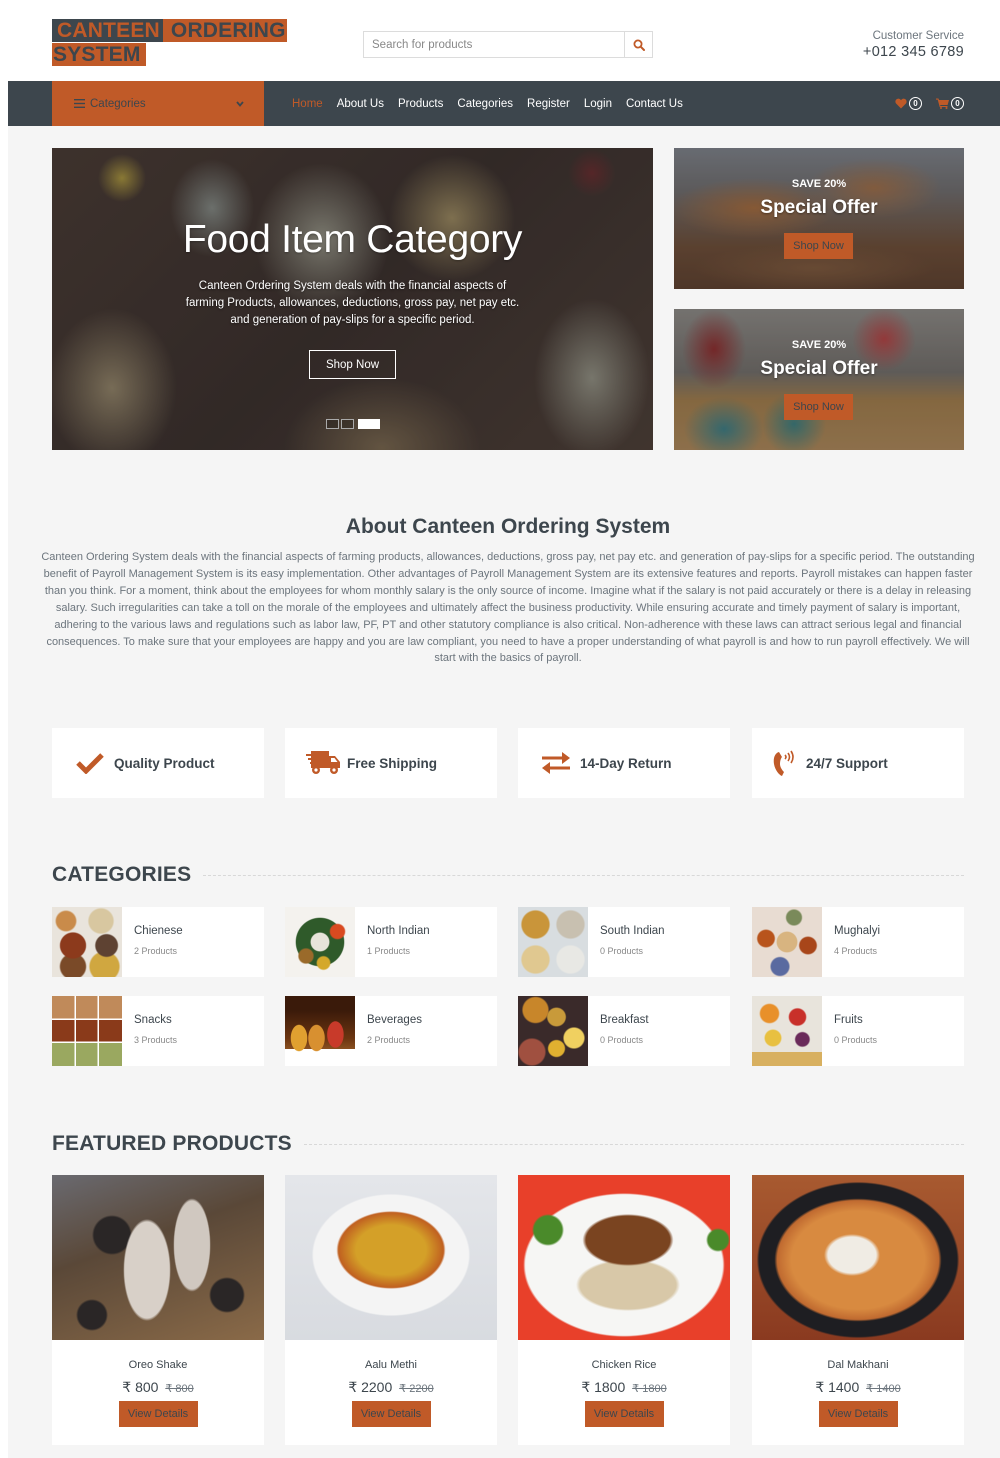  Describe the element at coordinates (370, 1387) in the screenshot. I see `price-current: ₹ 2200` at that location.